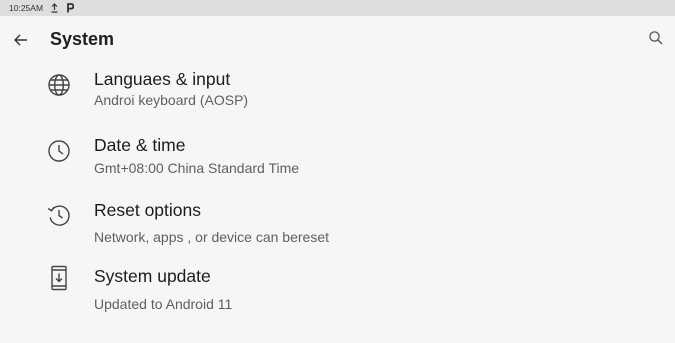 The image size is (675, 343). Describe the element at coordinates (70, 8) in the screenshot. I see `parking-icon` at that location.